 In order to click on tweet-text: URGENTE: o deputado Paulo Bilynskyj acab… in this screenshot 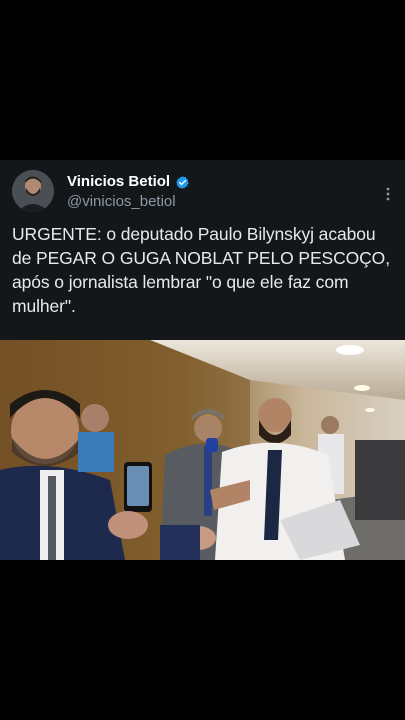, I will do `click(201, 270)`.